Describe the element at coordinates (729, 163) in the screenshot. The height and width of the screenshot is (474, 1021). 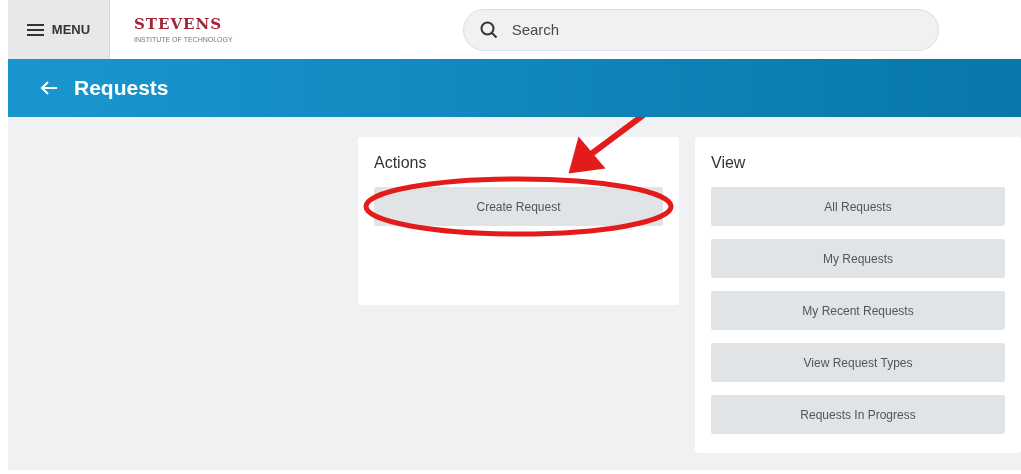
I see `panel-title: View` at that location.